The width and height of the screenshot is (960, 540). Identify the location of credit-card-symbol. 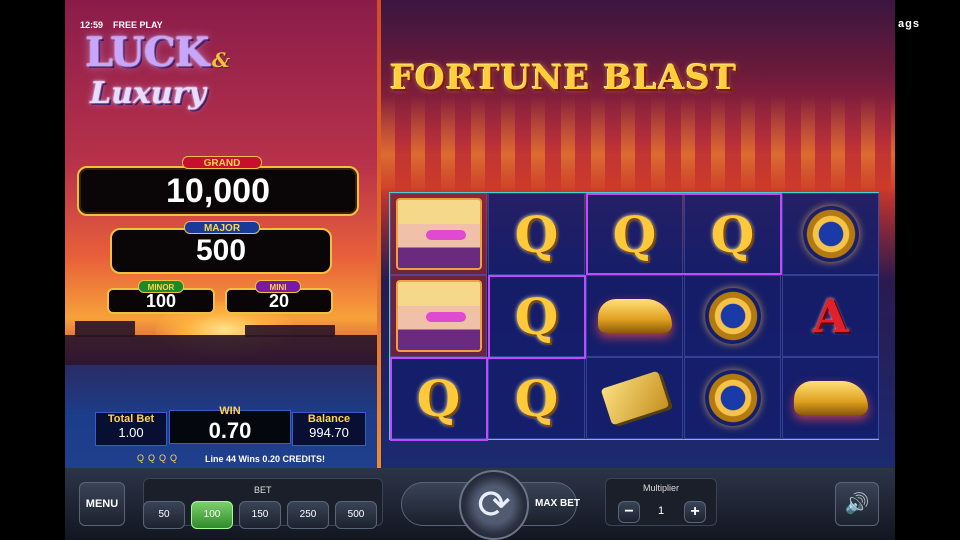
(634, 398).